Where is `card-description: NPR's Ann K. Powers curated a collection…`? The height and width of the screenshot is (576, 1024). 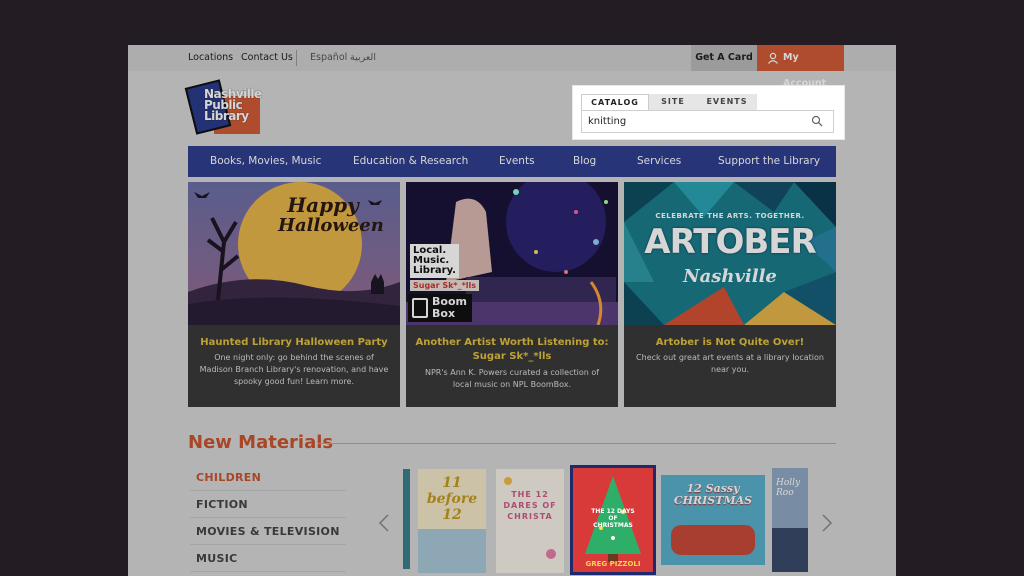 card-description: NPR's Ann K. Powers curated a collection… is located at coordinates (512, 378).